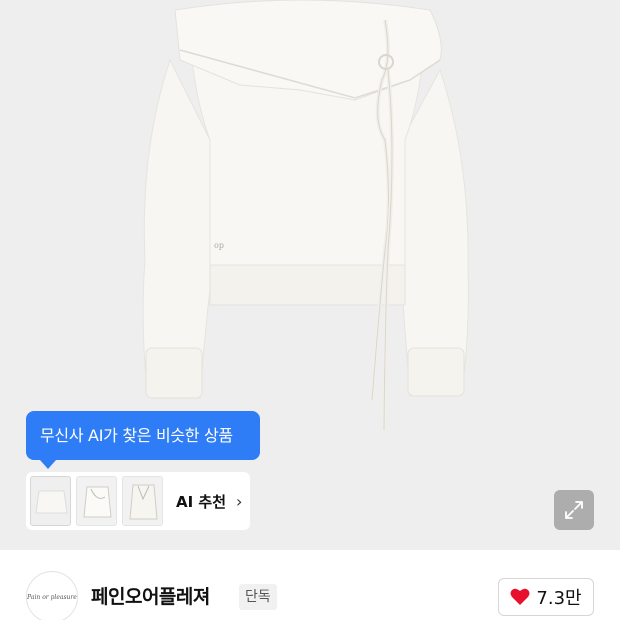  I want to click on like-count: 7.3만, so click(559, 598).